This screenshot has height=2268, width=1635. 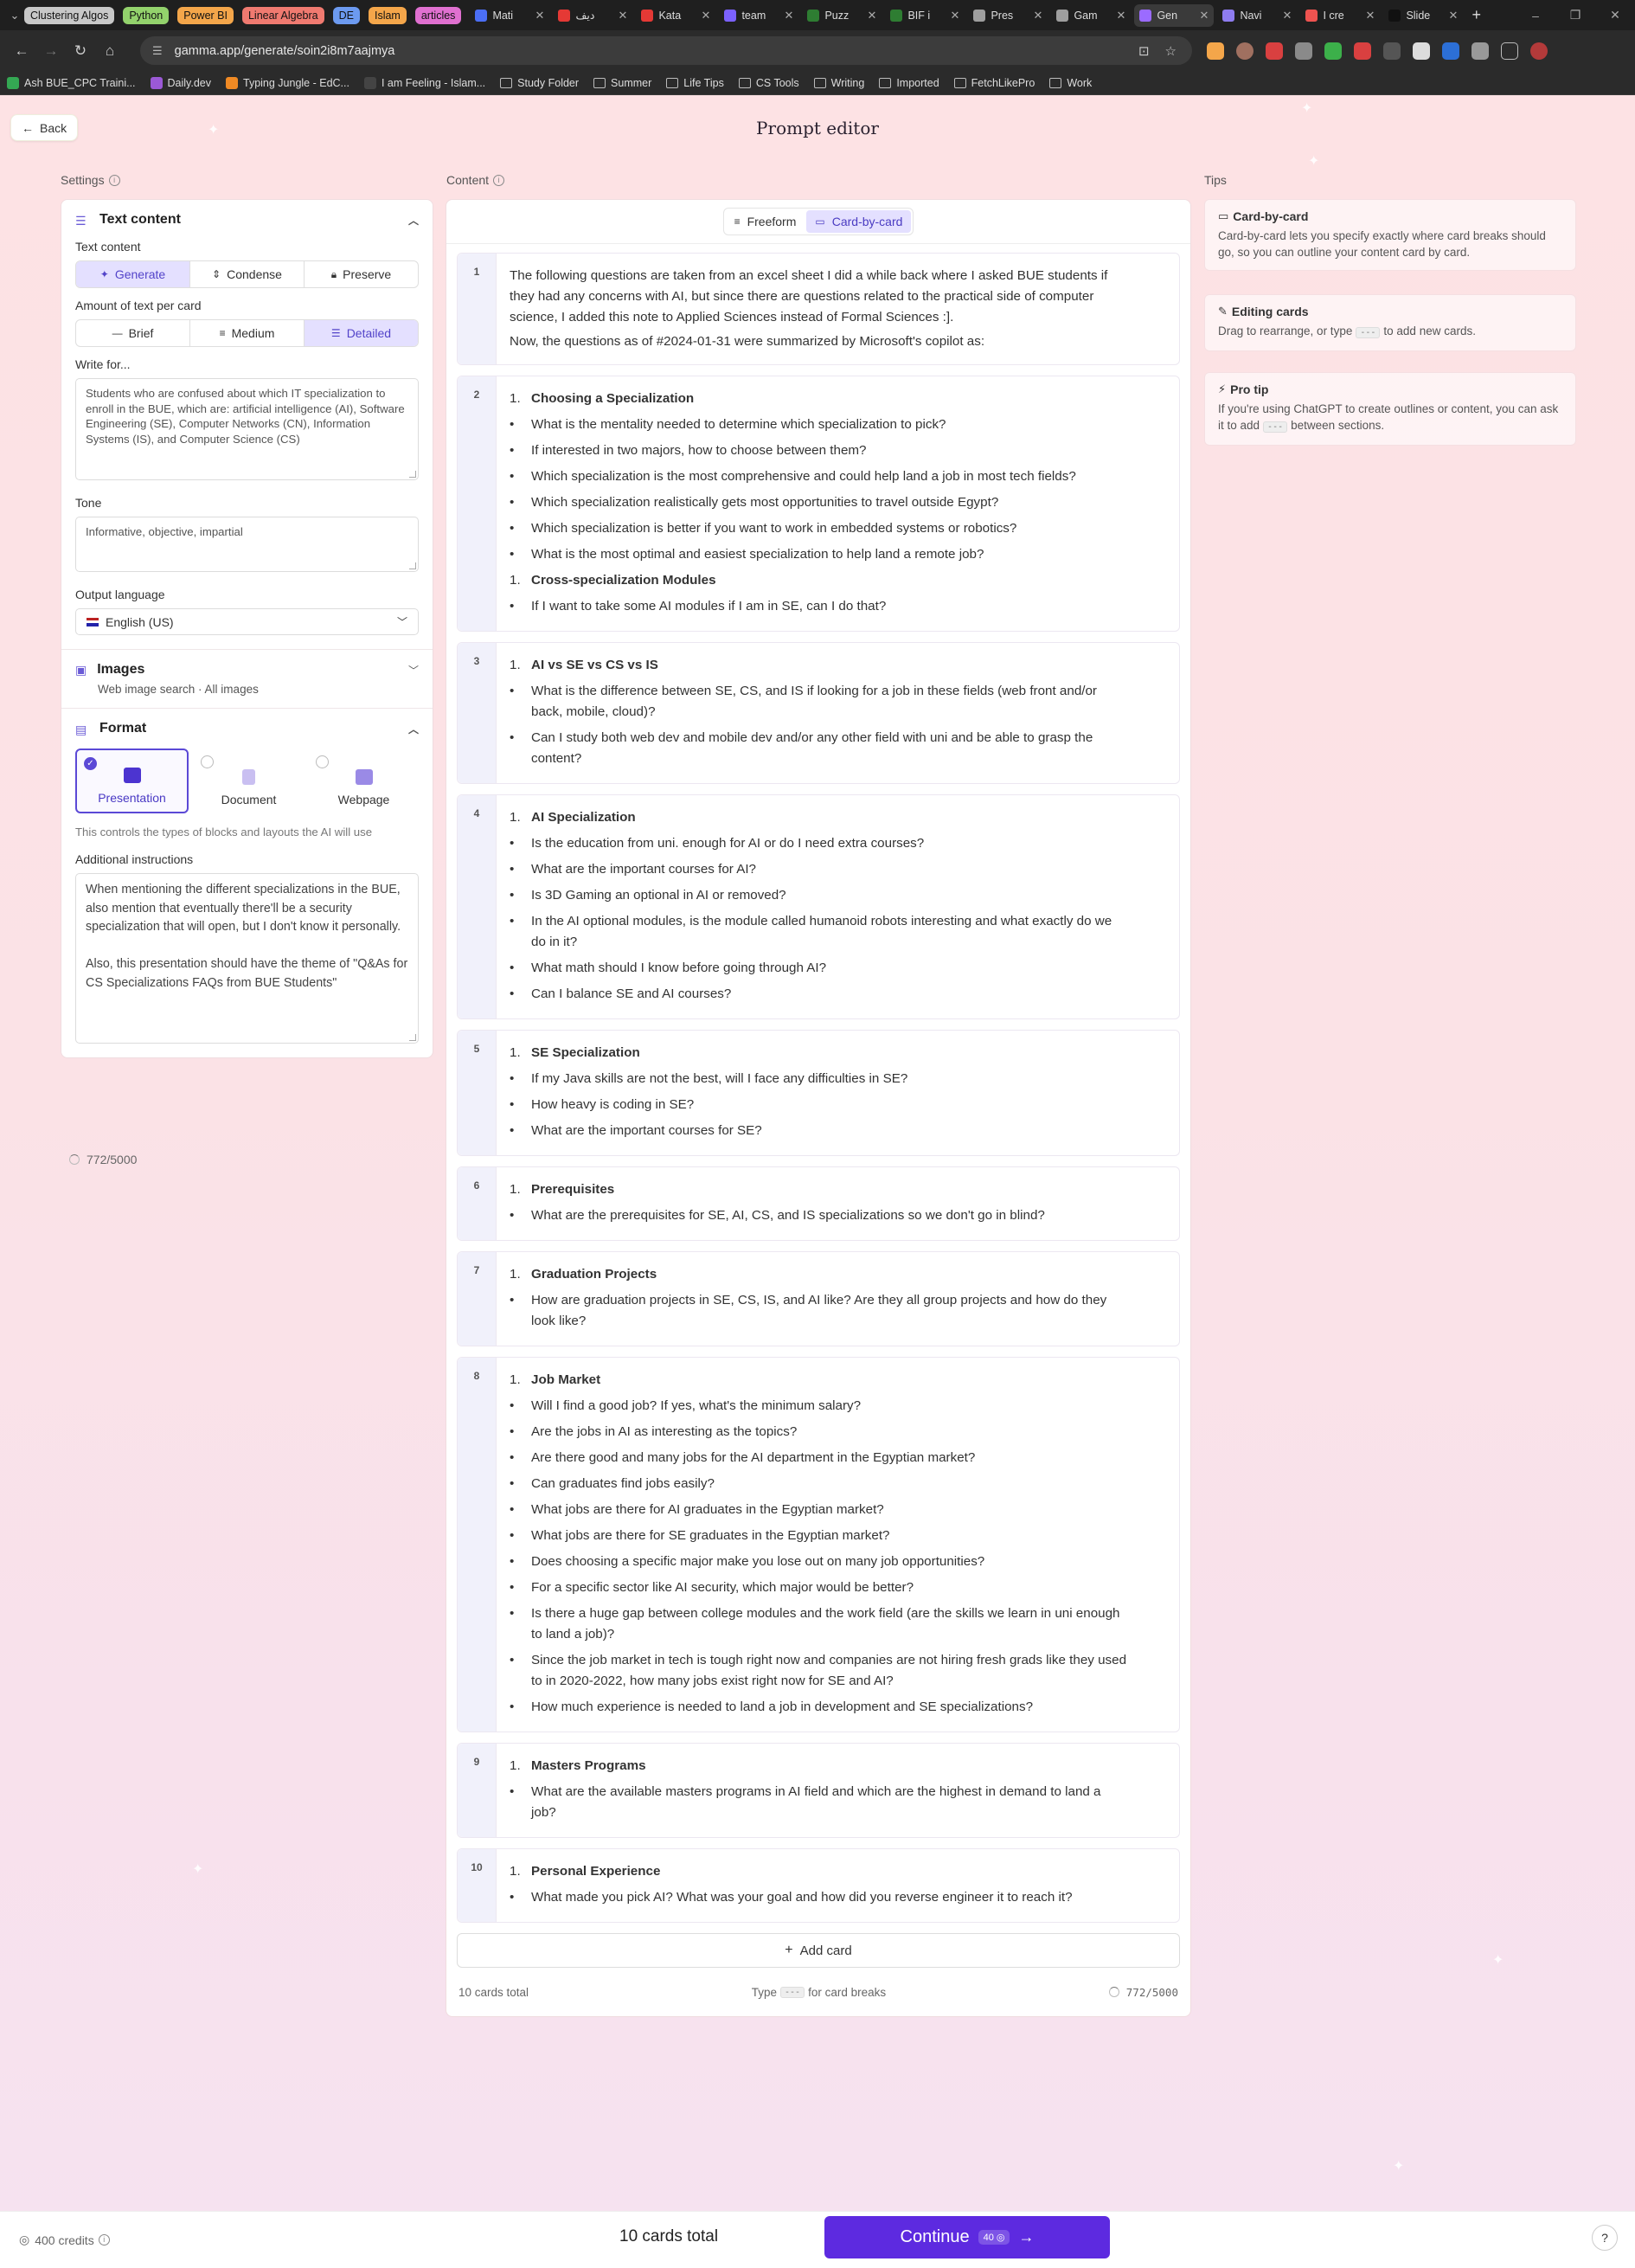 I want to click on bookmark-item: FetchLikePro, so click(x=994, y=83).